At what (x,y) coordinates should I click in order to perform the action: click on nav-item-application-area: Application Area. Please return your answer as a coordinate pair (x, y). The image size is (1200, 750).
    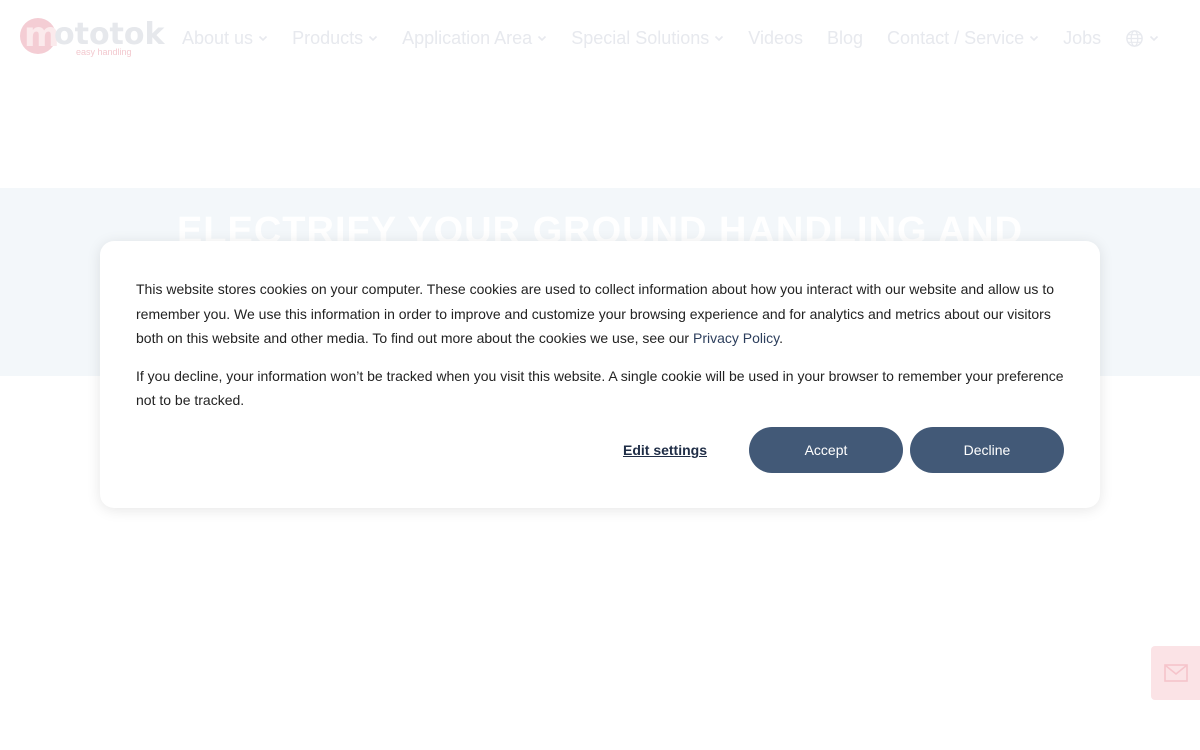
    Looking at the image, I should click on (474, 38).